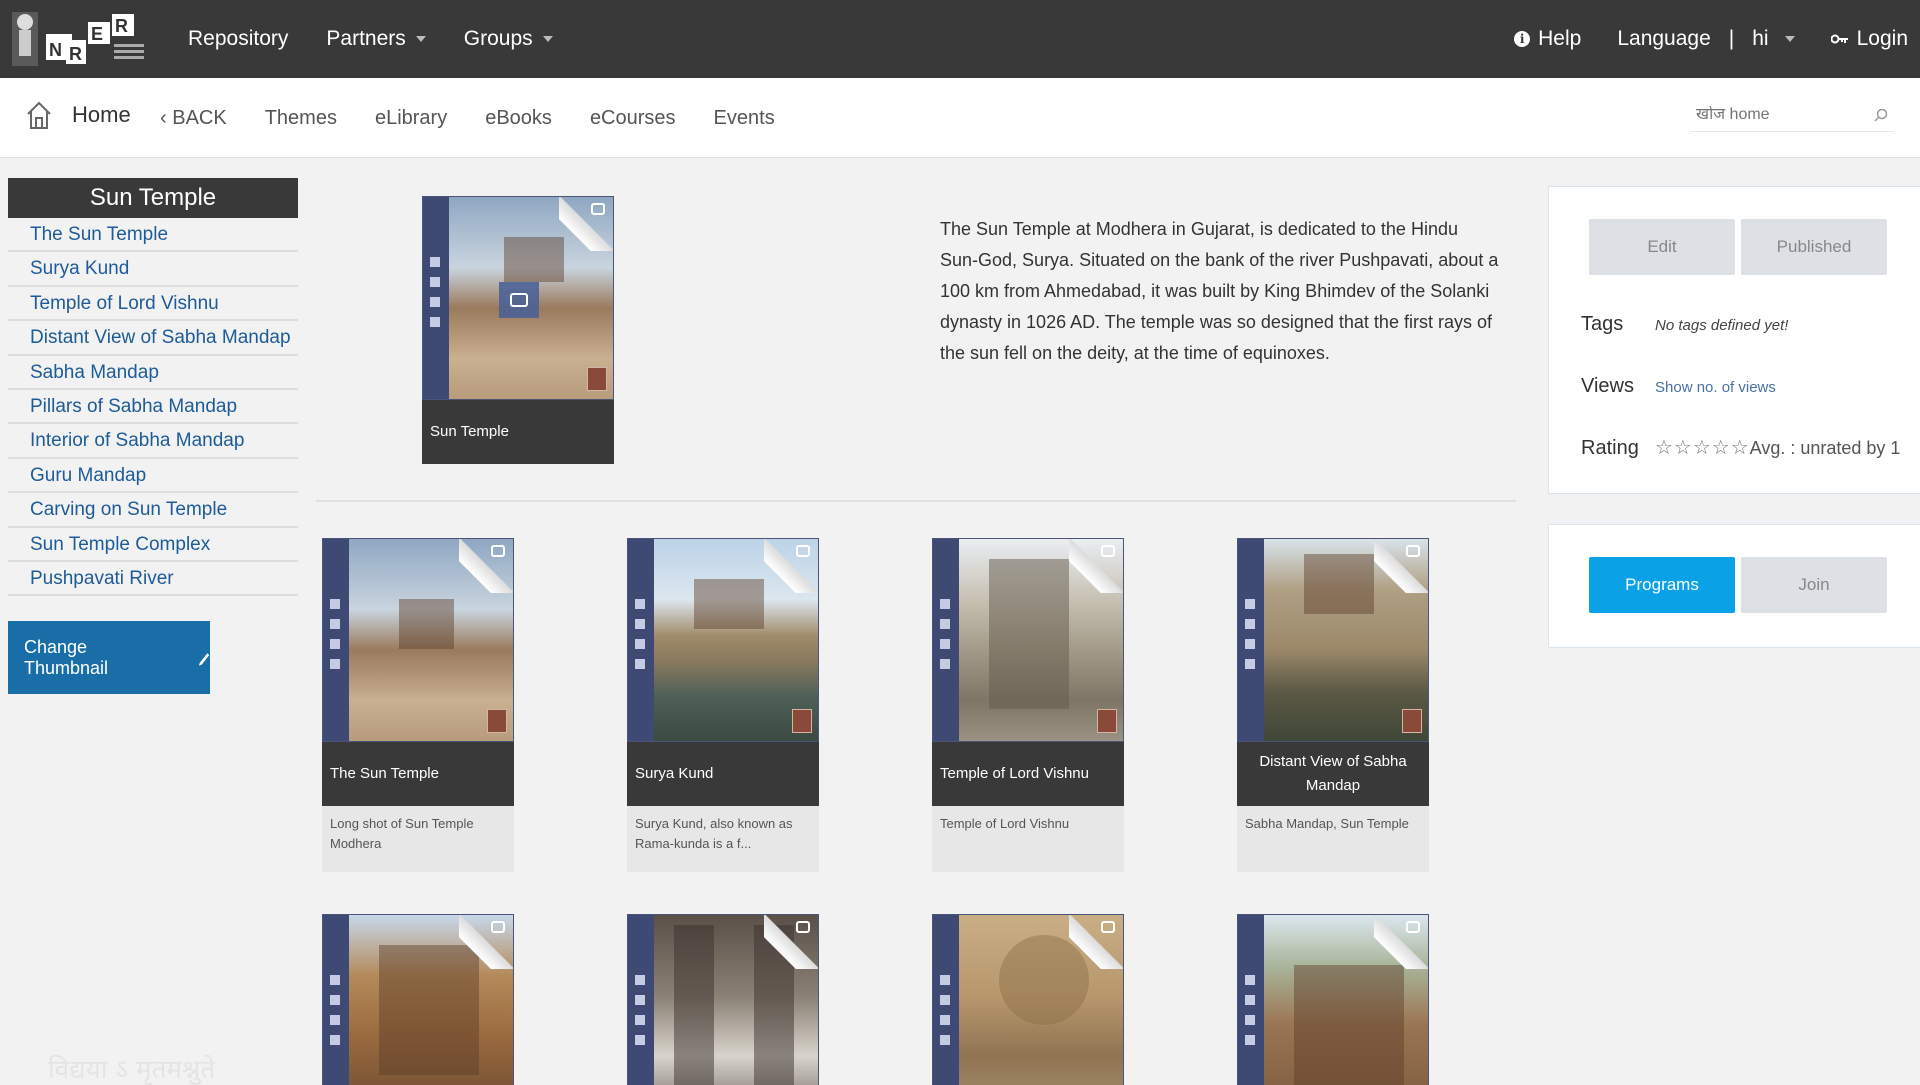 This screenshot has width=1920, height=1085. What do you see at coordinates (1781, 114) in the screenshot?
I see `search-input` at bounding box center [1781, 114].